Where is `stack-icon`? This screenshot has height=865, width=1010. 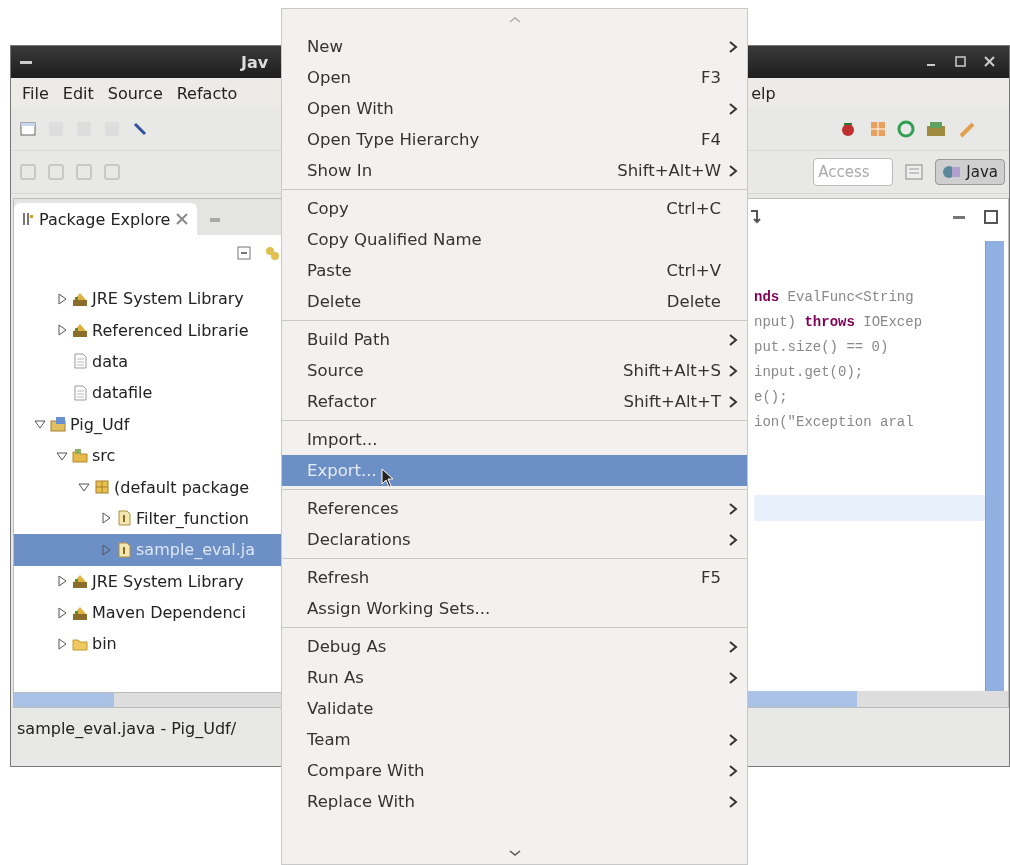
stack-icon is located at coordinates (936, 129).